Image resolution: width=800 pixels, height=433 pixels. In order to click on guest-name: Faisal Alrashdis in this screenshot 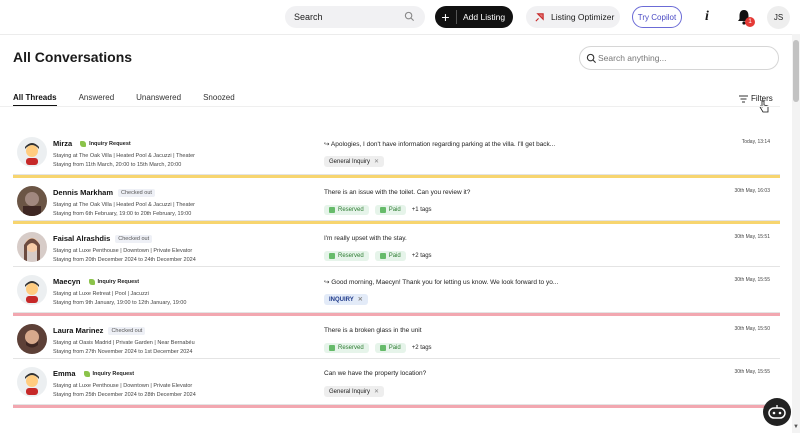, I will do `click(82, 238)`.